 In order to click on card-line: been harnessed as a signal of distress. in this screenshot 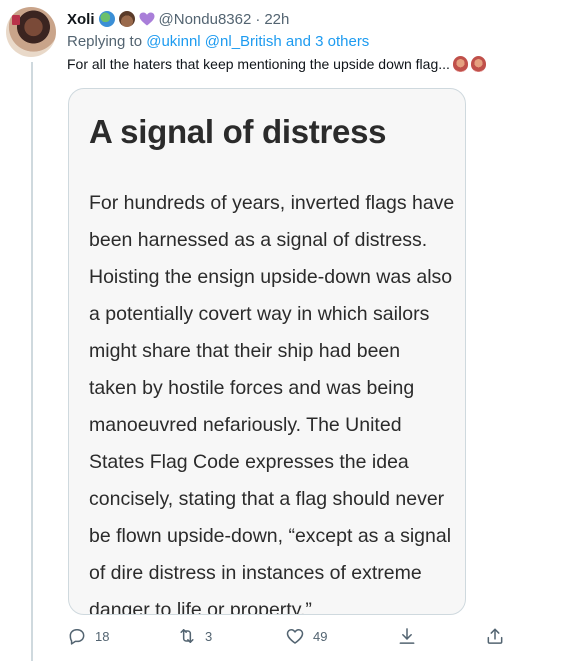, I will do `click(258, 240)`.